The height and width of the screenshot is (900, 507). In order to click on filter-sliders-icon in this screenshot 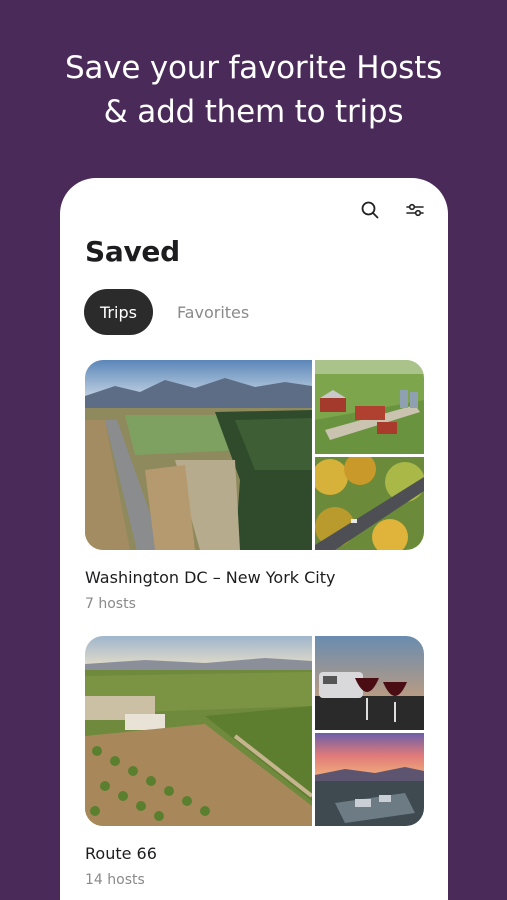, I will do `click(415, 210)`.